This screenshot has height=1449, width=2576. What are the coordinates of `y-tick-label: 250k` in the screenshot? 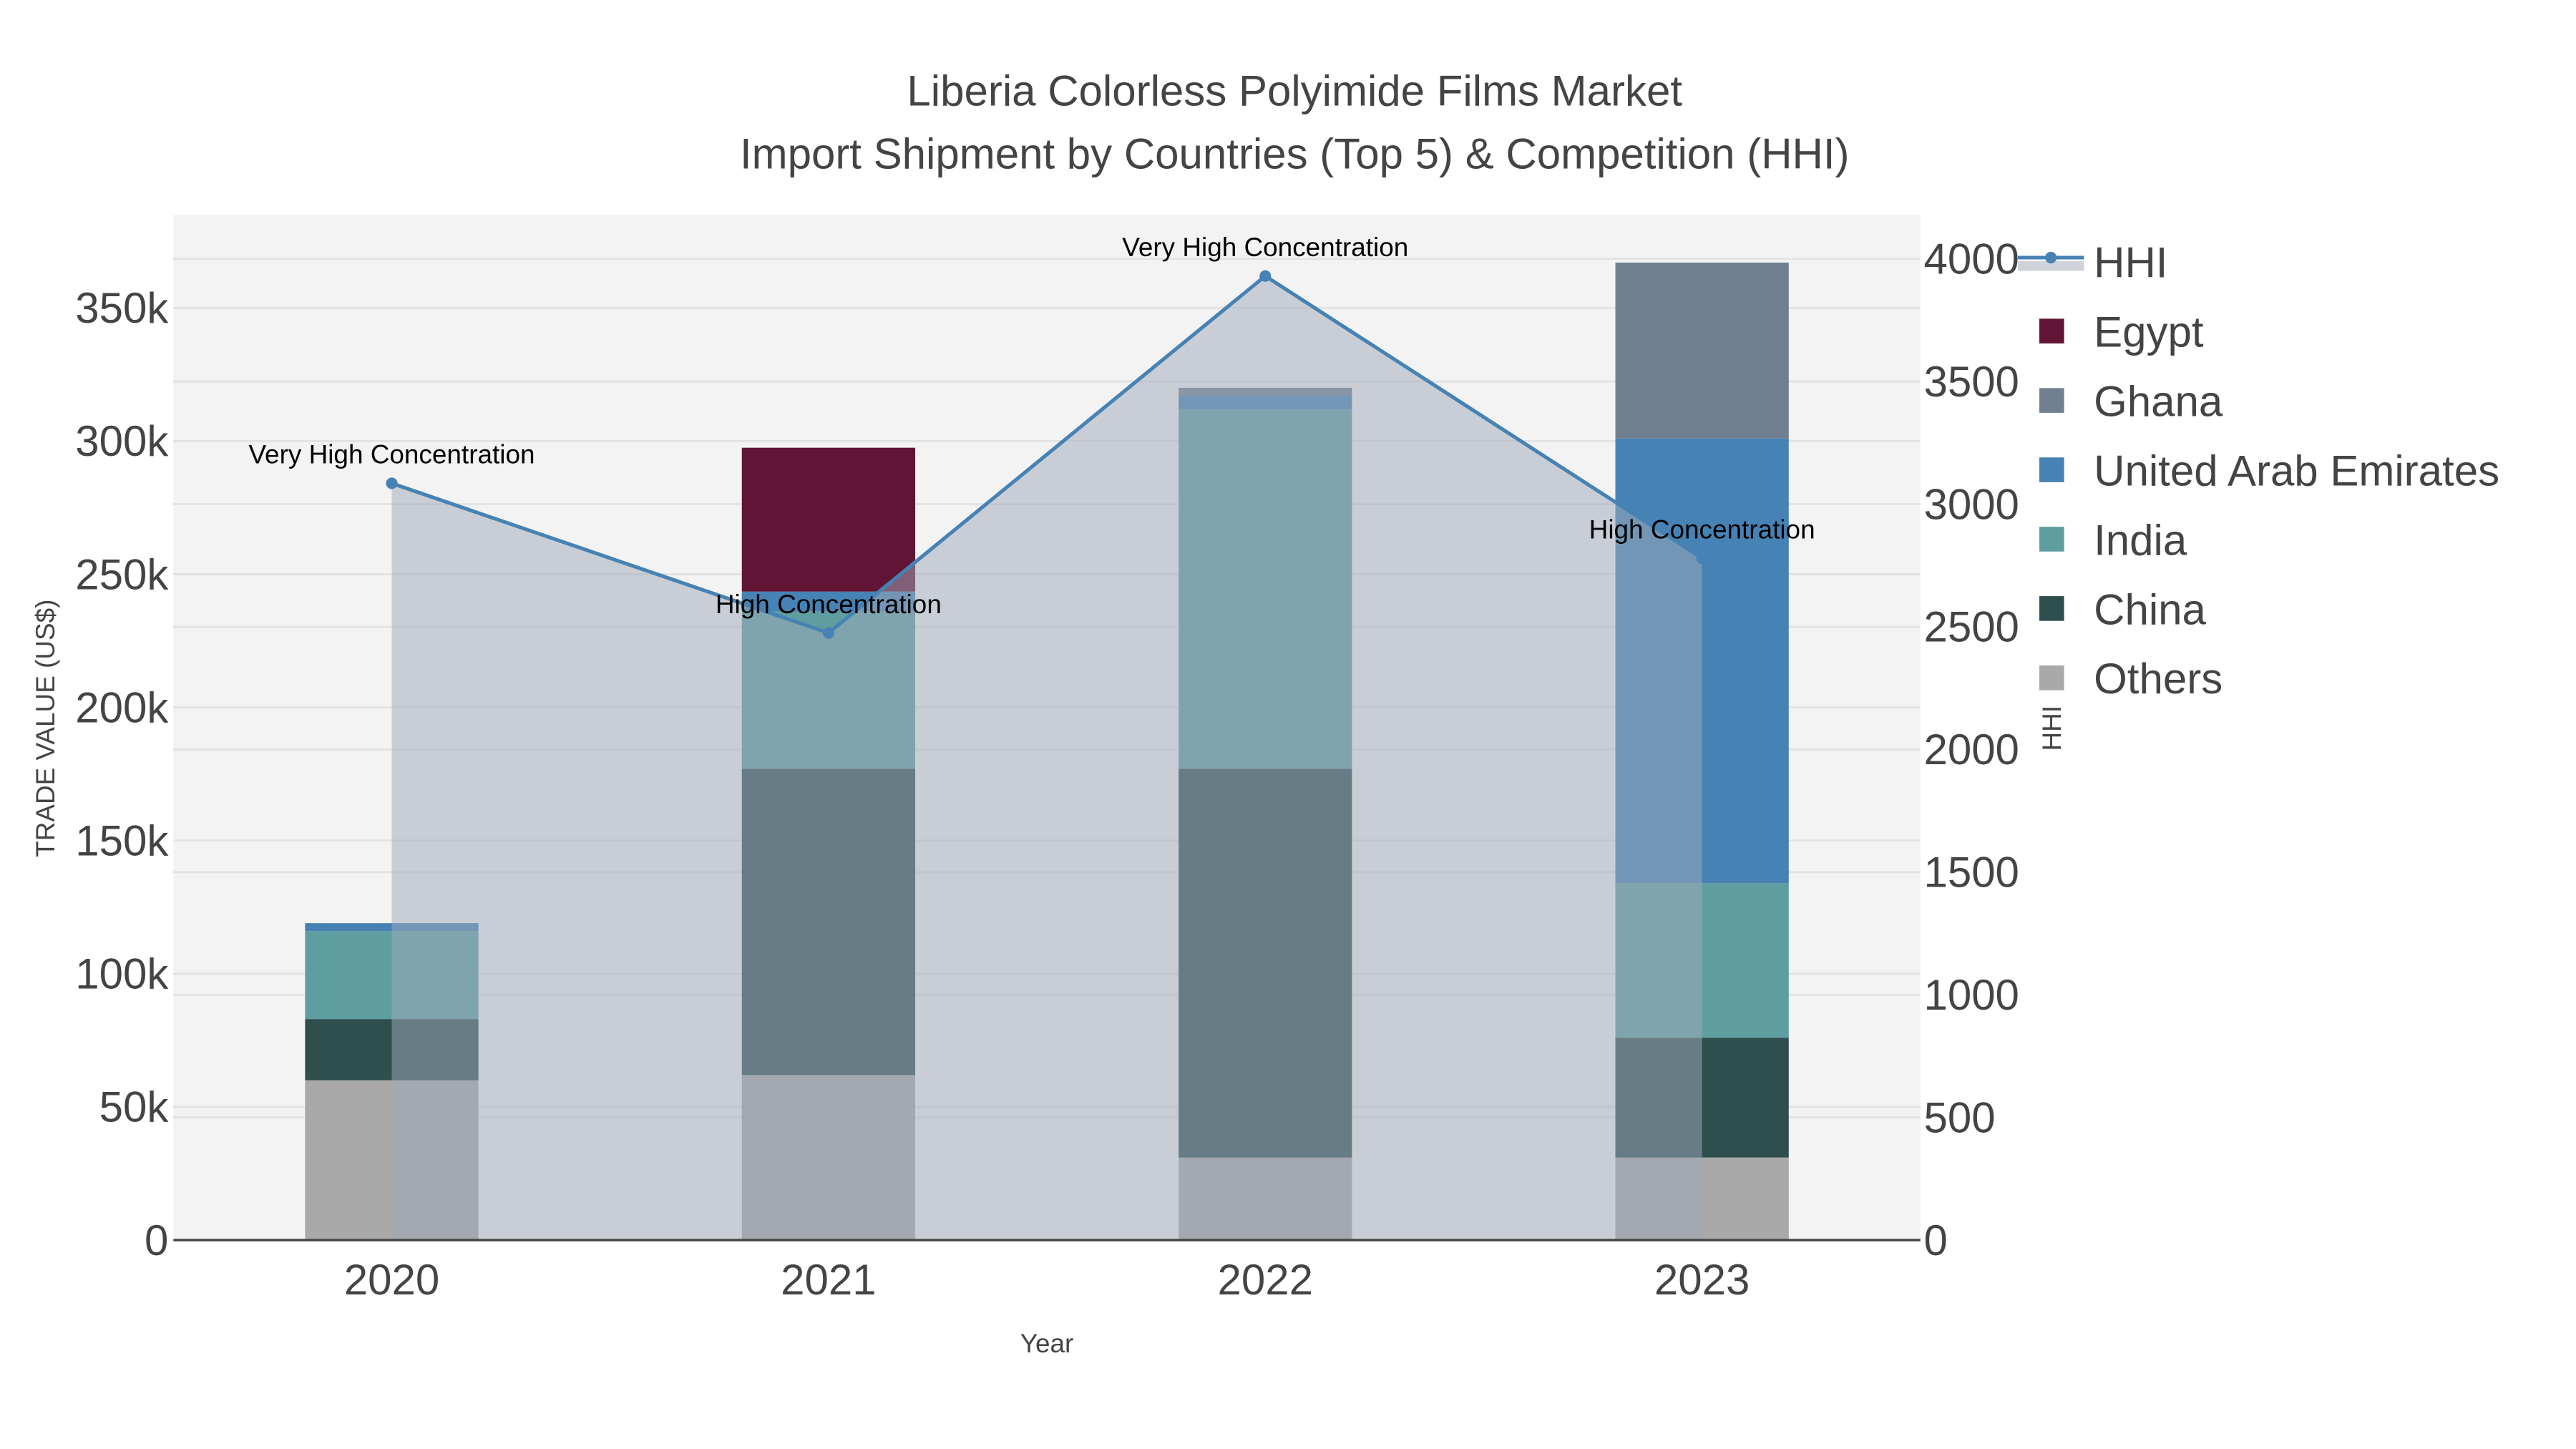 It's located at (122, 574).